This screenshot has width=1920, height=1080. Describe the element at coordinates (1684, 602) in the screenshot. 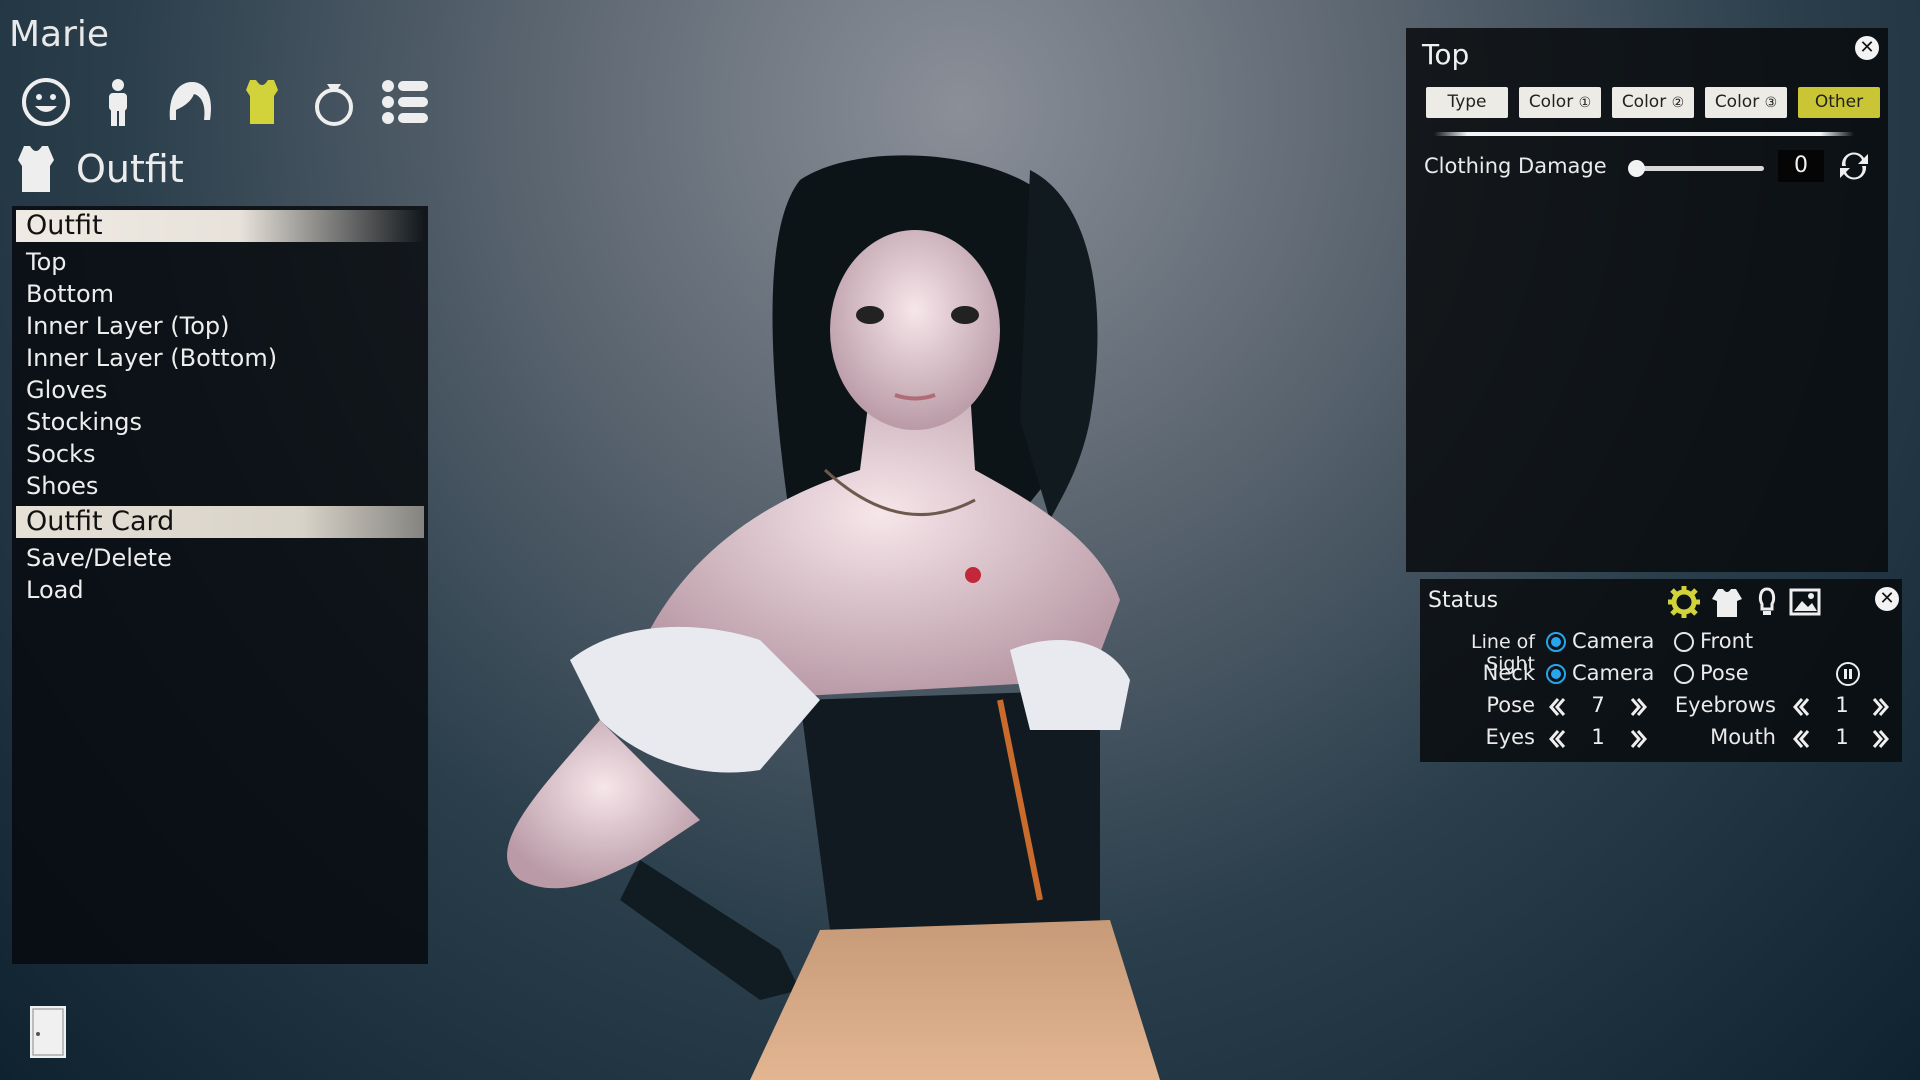

I see `gear-icon` at that location.